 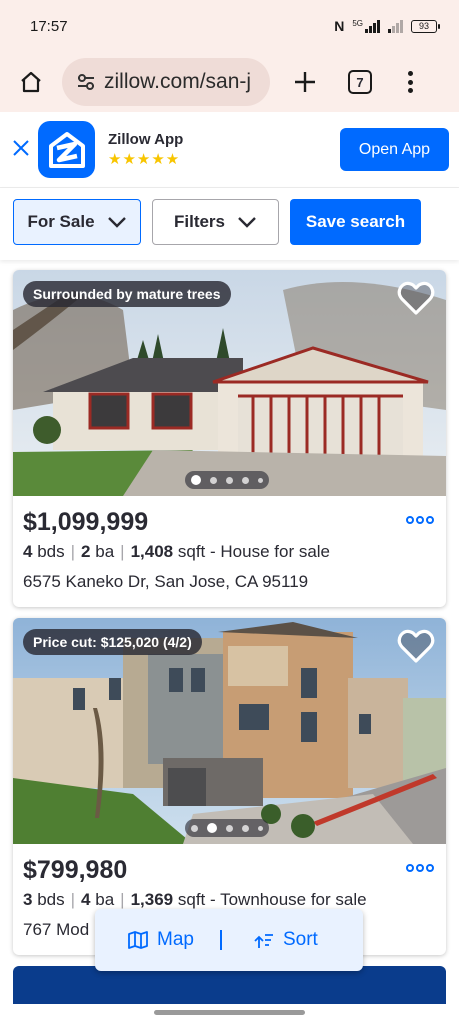 I want to click on map-icon, so click(x=138, y=940).